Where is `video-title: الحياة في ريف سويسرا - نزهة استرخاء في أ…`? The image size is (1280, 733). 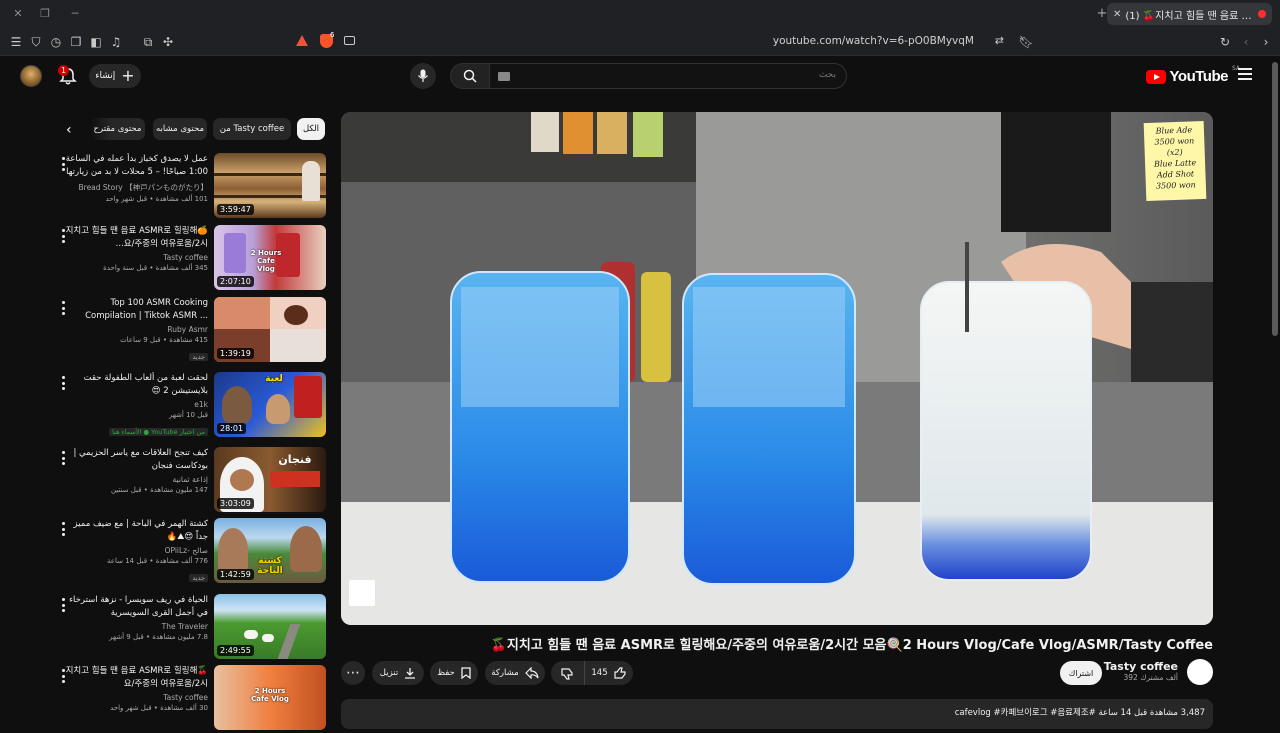 video-title: الحياة في ريف سويسرا - نزهة استرخاء في أ… is located at coordinates (135, 607).